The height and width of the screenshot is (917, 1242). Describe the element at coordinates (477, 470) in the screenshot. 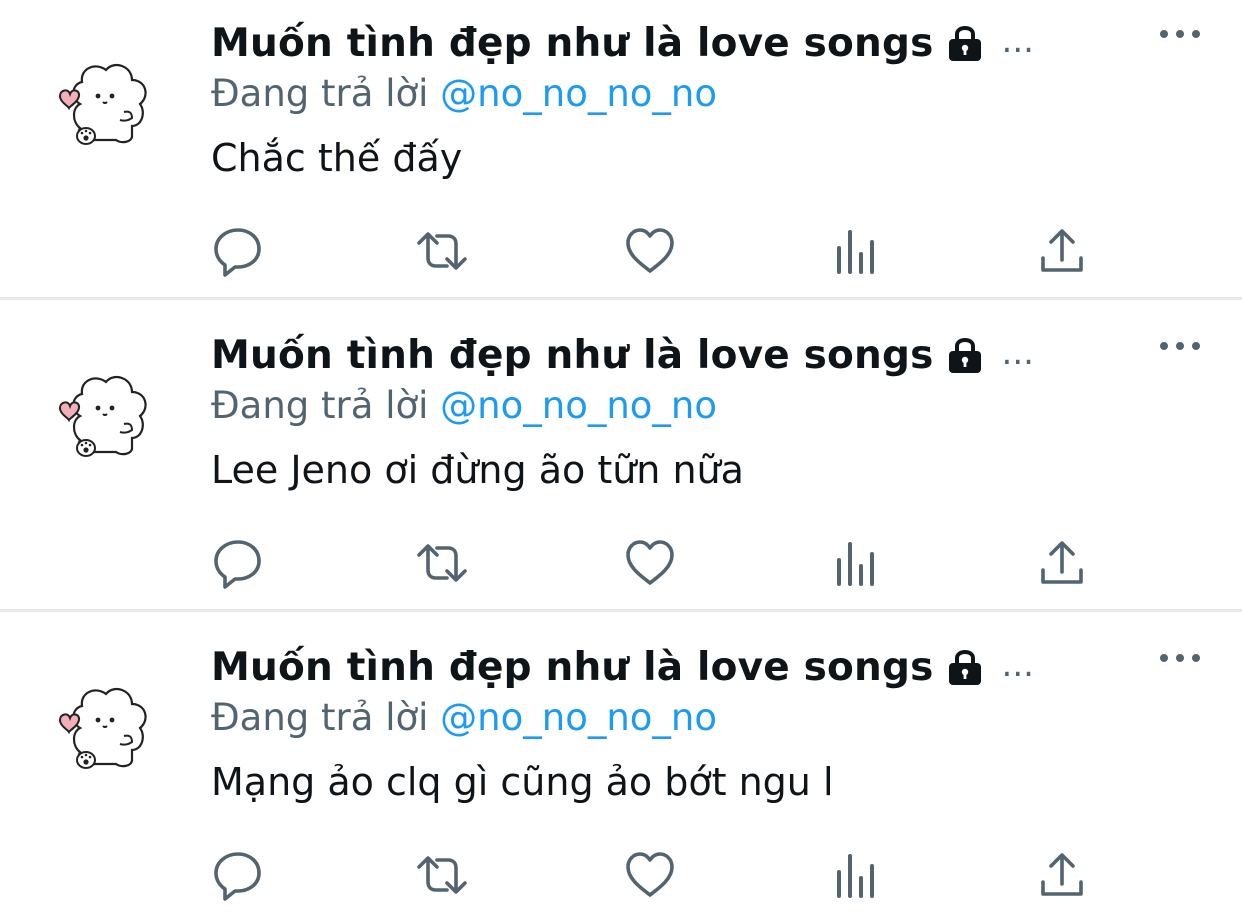

I see `tweet-text: Lee Jeno ơi đừng ão tữn nữa` at that location.